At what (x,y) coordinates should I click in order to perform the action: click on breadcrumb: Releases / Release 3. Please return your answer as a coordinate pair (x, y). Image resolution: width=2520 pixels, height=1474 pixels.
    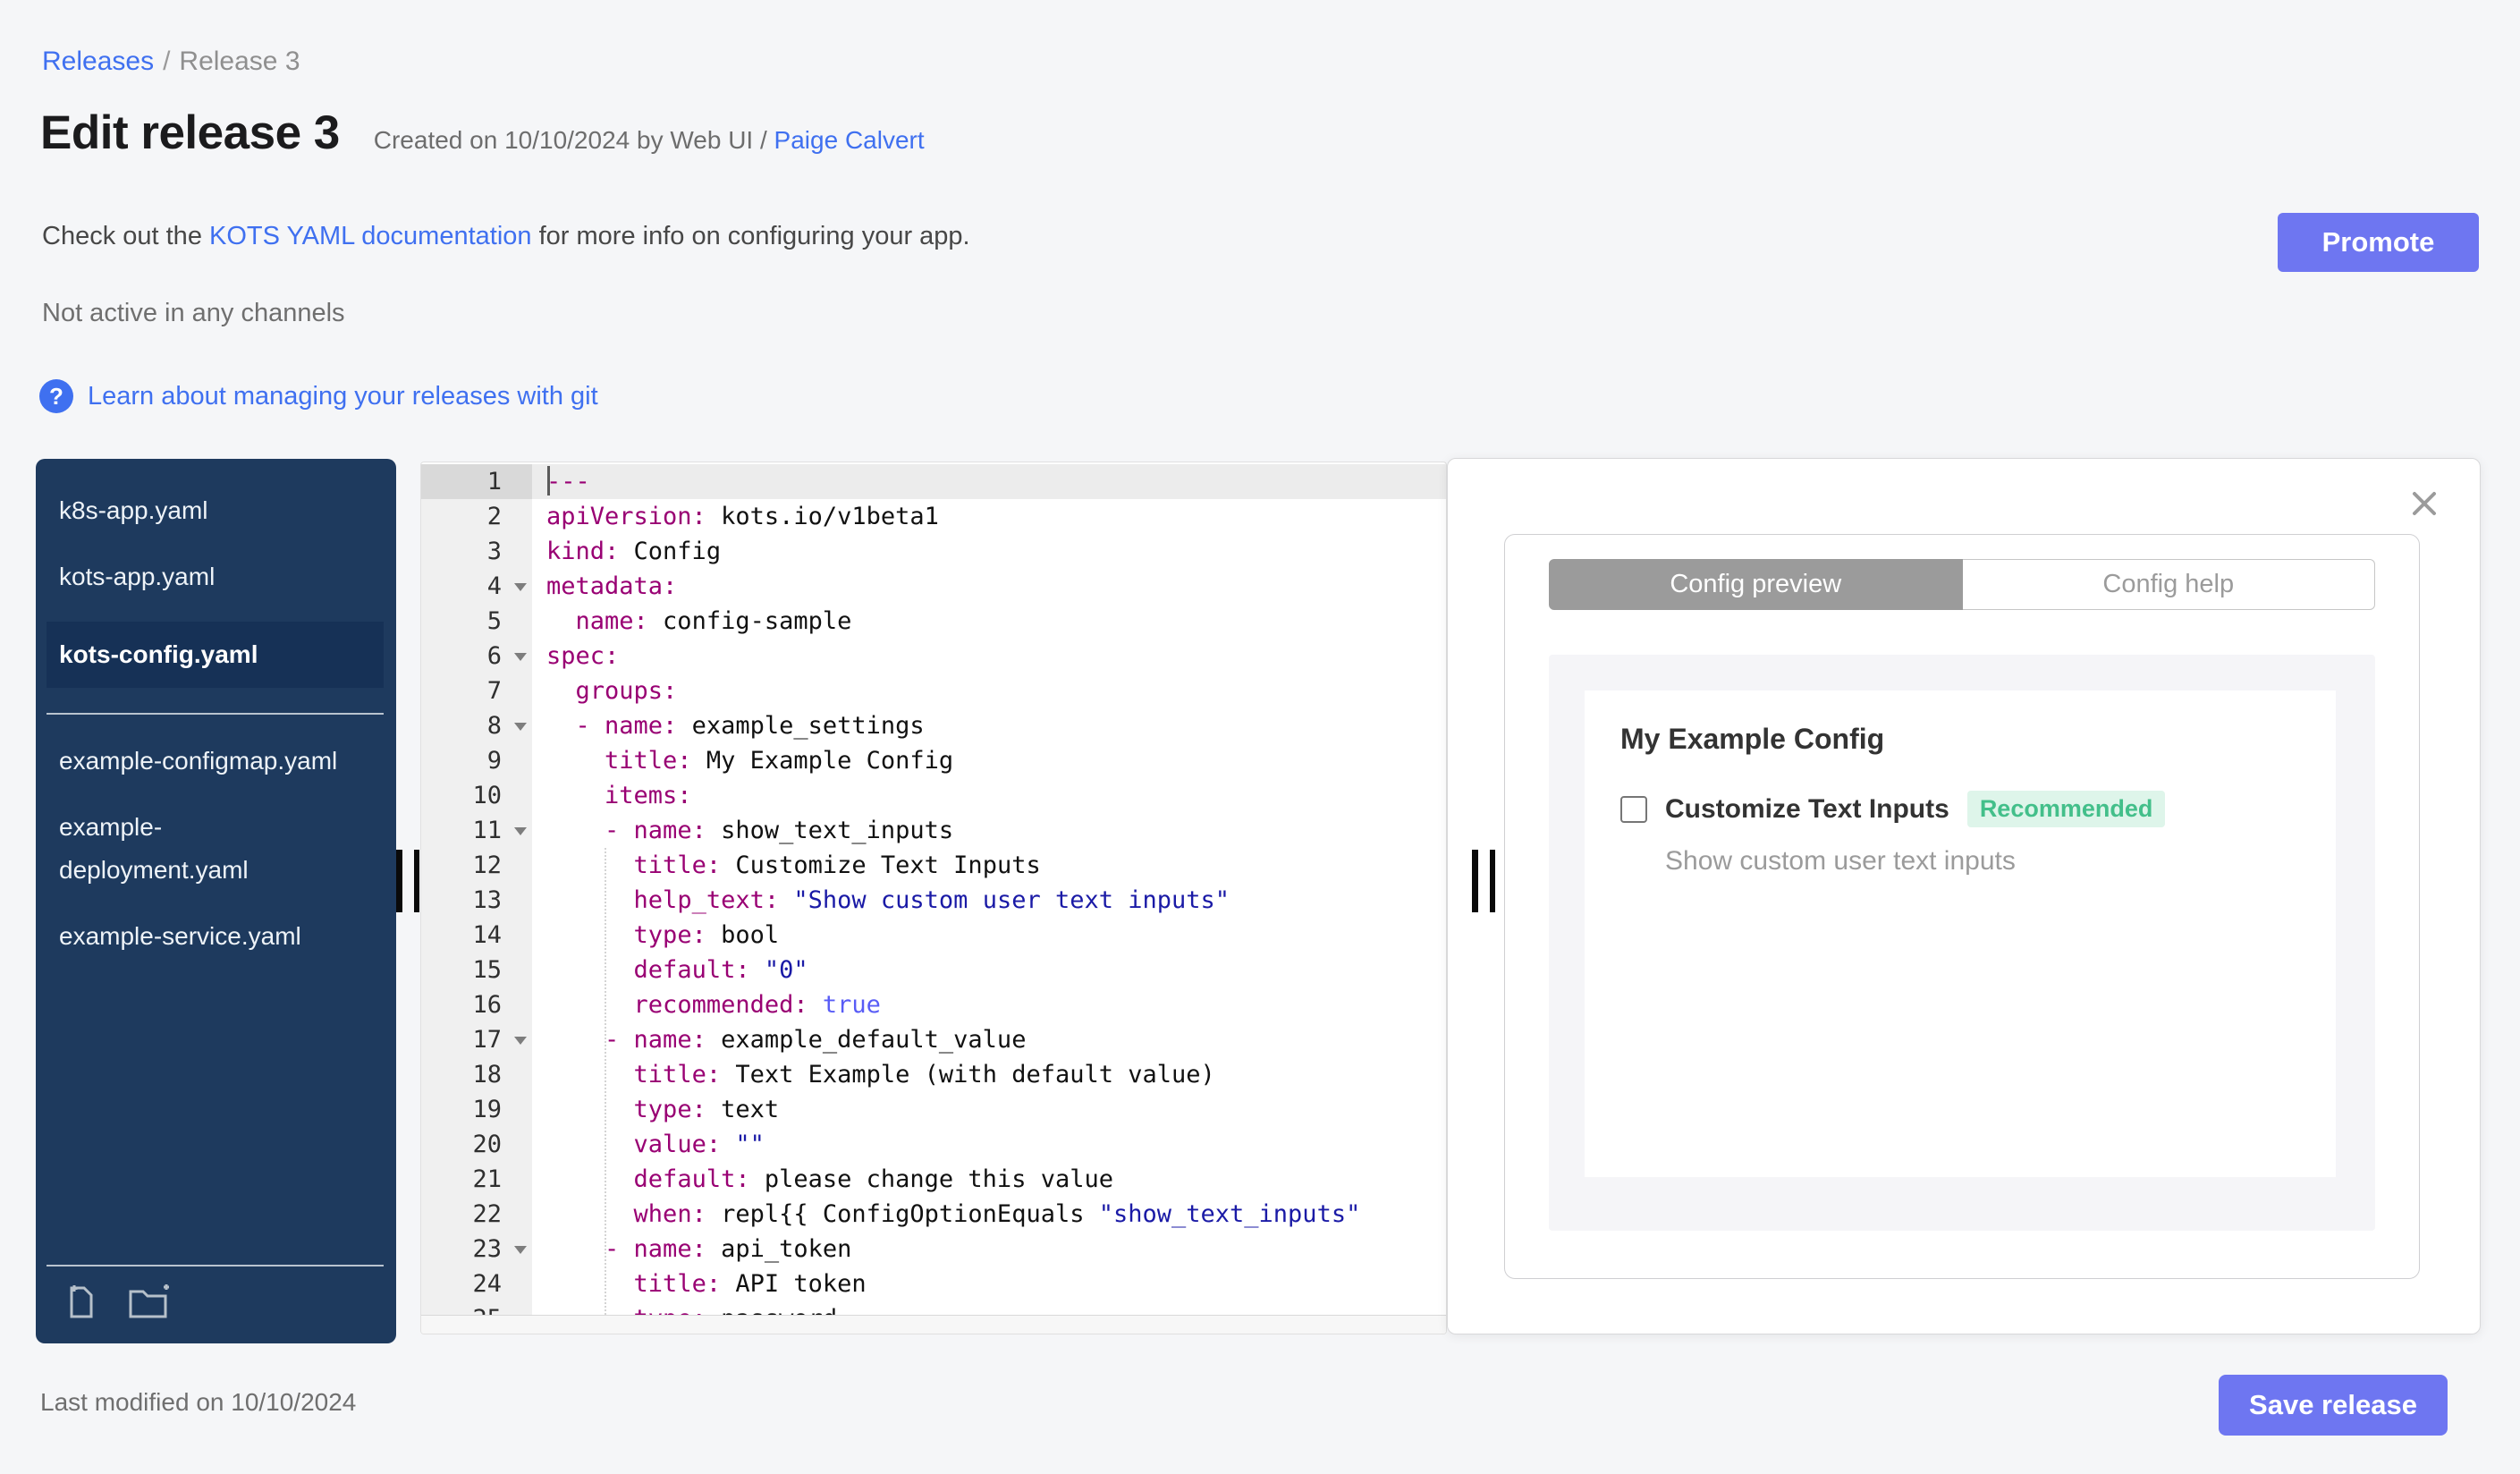
    Looking at the image, I should click on (171, 62).